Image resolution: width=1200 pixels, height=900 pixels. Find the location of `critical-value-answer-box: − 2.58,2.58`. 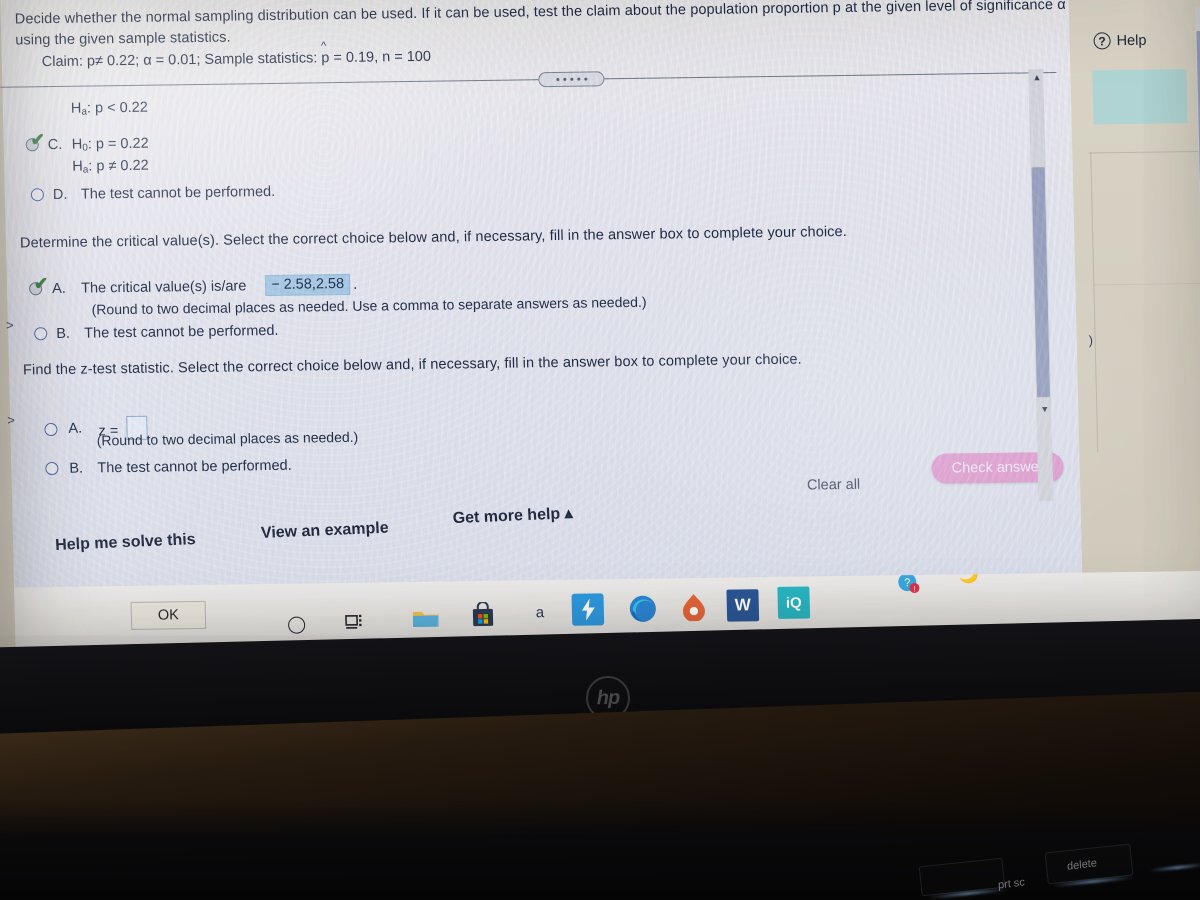

critical-value-answer-box: − 2.58,2.58 is located at coordinates (307, 285).